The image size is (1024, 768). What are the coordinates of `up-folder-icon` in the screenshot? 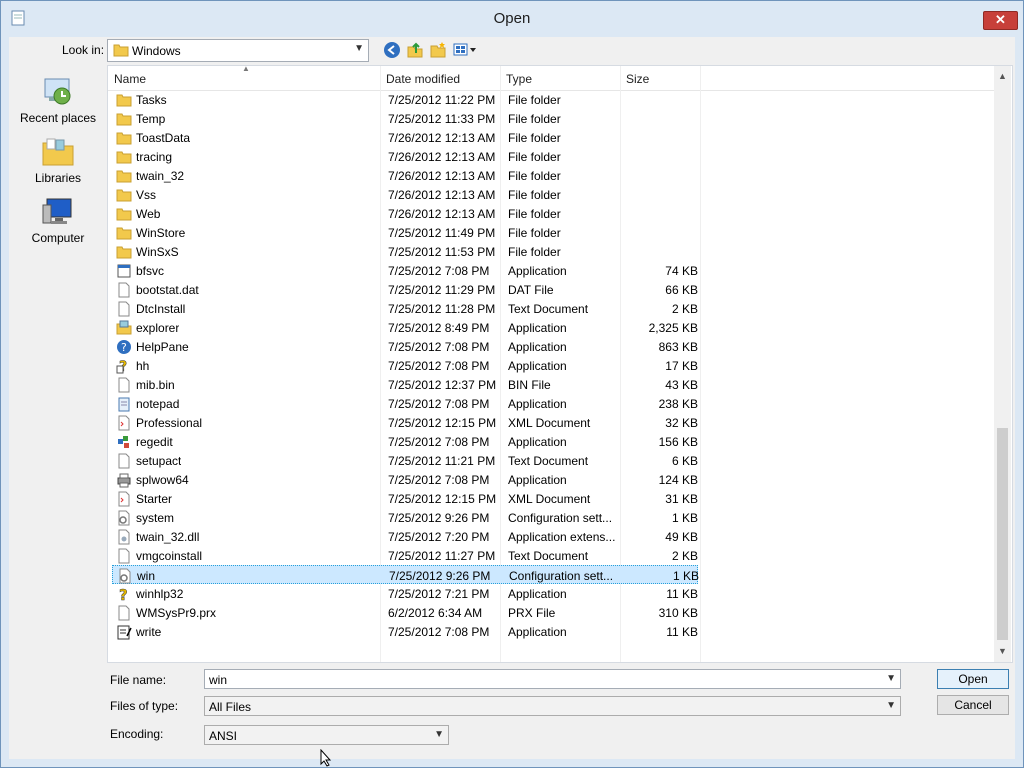 It's located at (415, 50).